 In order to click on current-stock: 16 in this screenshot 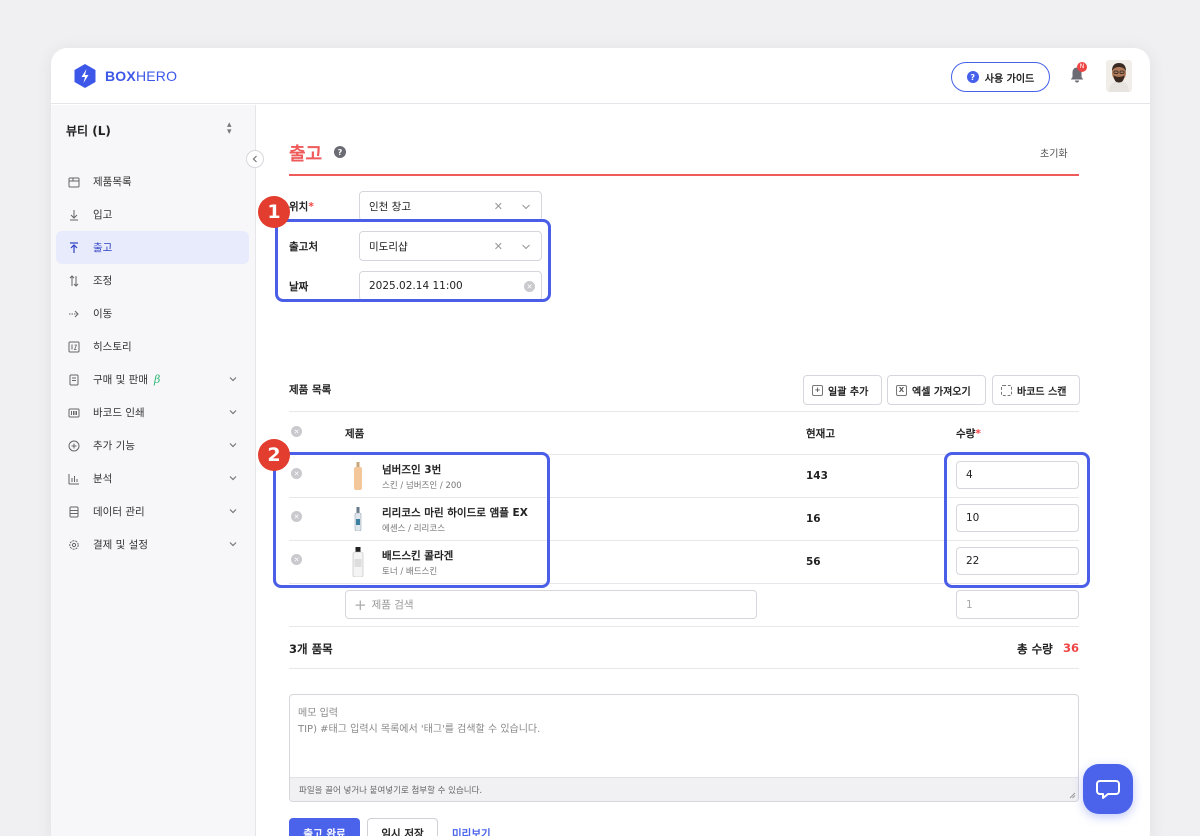, I will do `click(813, 519)`.